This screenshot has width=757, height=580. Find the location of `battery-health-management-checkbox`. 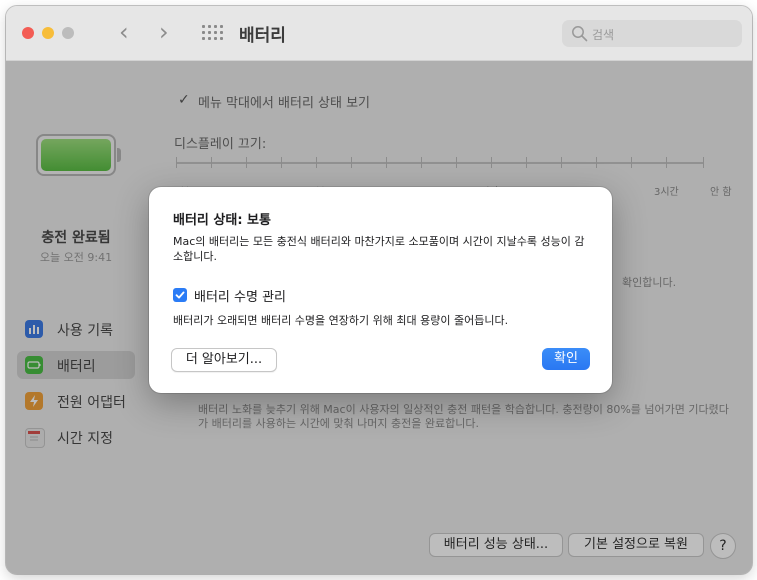

battery-health-management-checkbox is located at coordinates (180, 295).